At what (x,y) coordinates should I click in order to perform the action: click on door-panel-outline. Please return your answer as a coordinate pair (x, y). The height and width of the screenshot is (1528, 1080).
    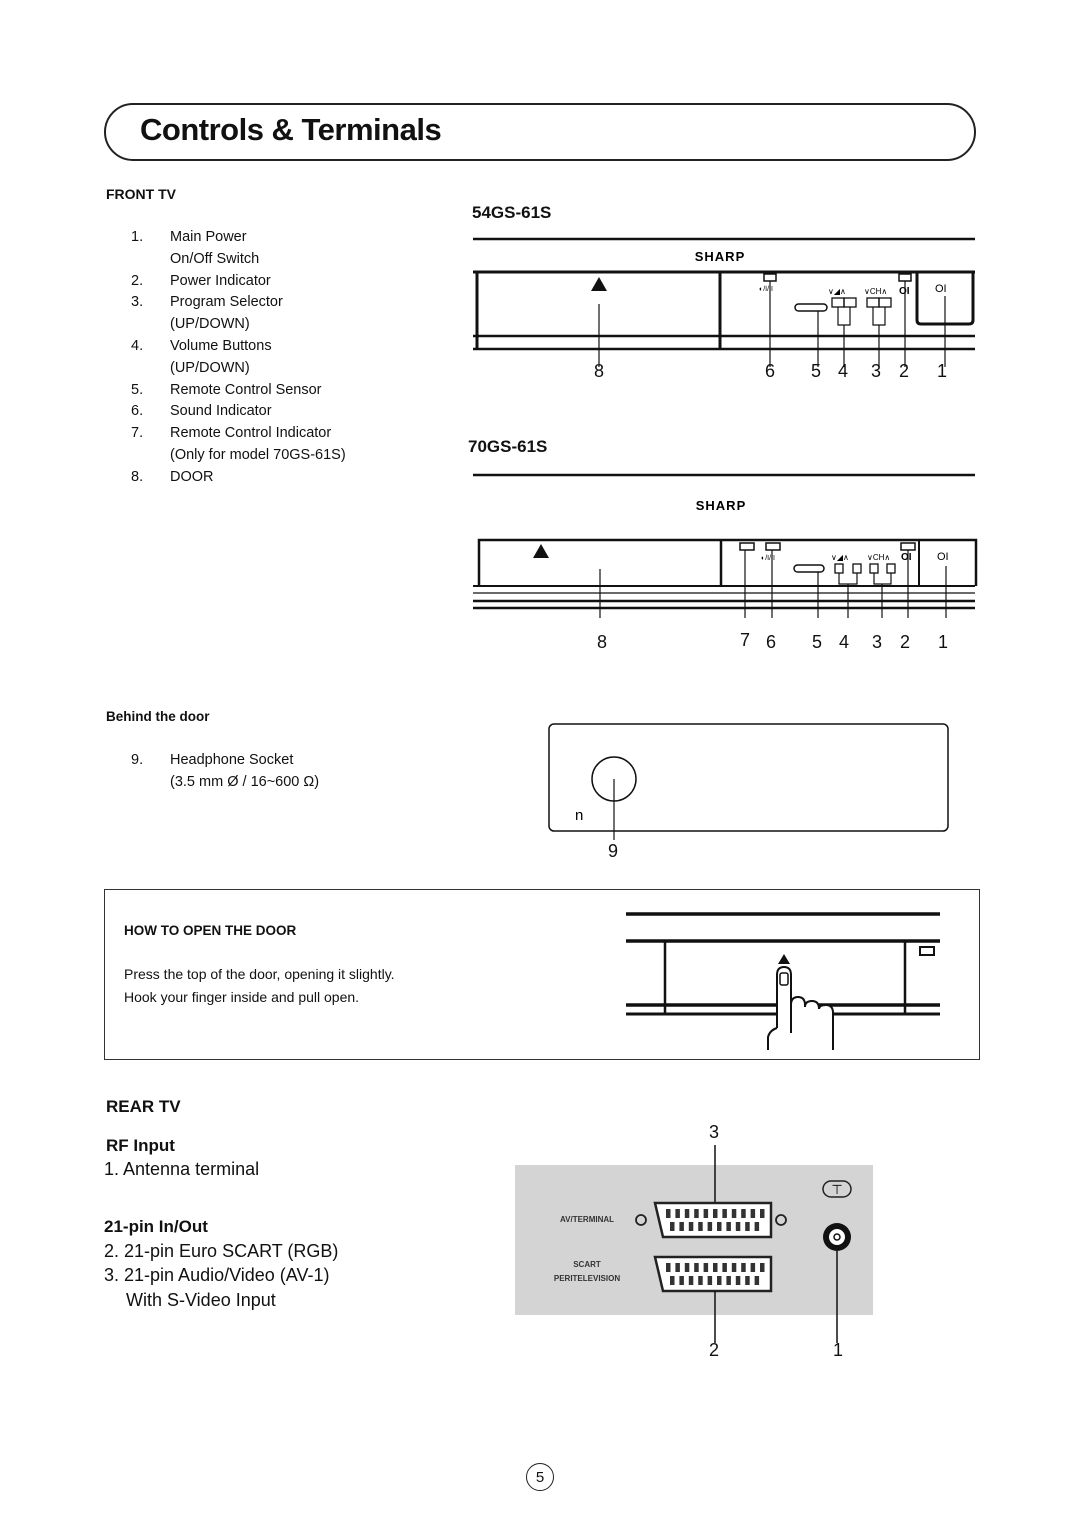
    Looking at the image, I should click on (748, 777).